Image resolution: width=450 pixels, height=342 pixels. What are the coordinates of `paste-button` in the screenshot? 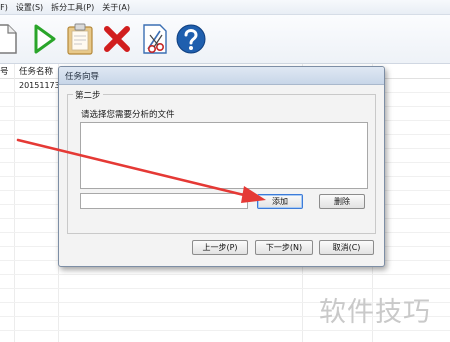 It's located at (80, 39).